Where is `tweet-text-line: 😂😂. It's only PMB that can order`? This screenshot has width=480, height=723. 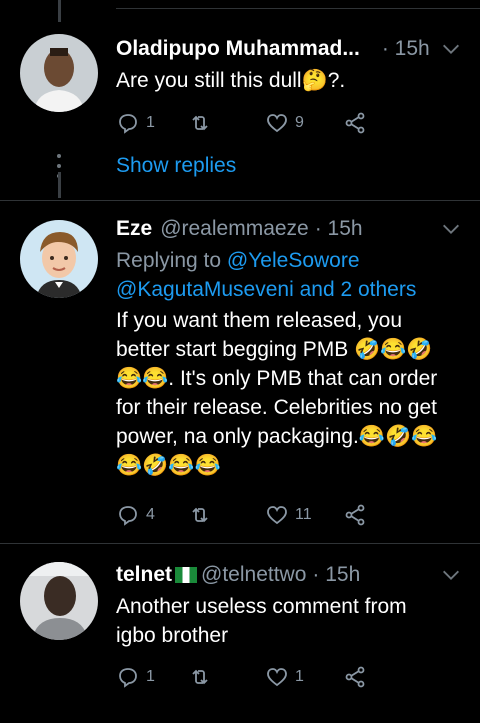
tweet-text-line: 😂😂. It's only PMB that can order is located at coordinates (277, 378).